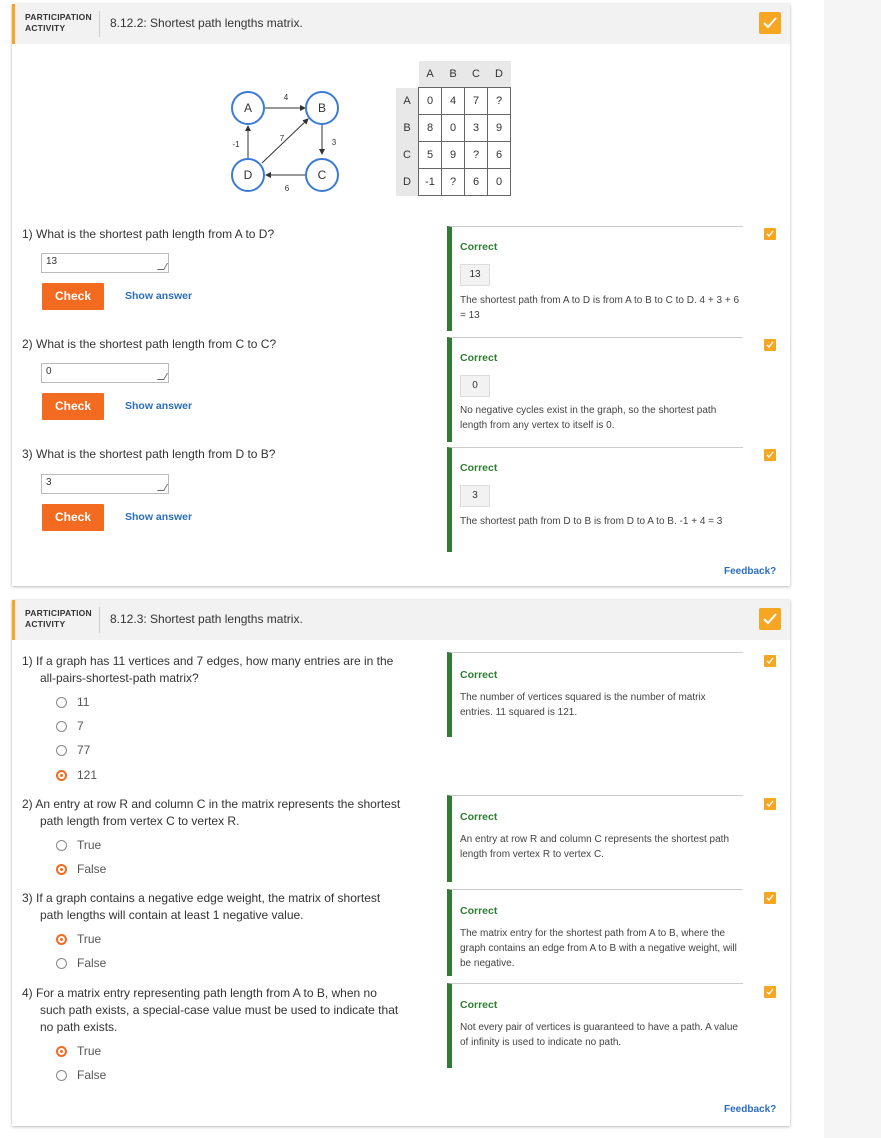 This screenshot has height=1138, width=881. I want to click on row-header: B, so click(407, 128).